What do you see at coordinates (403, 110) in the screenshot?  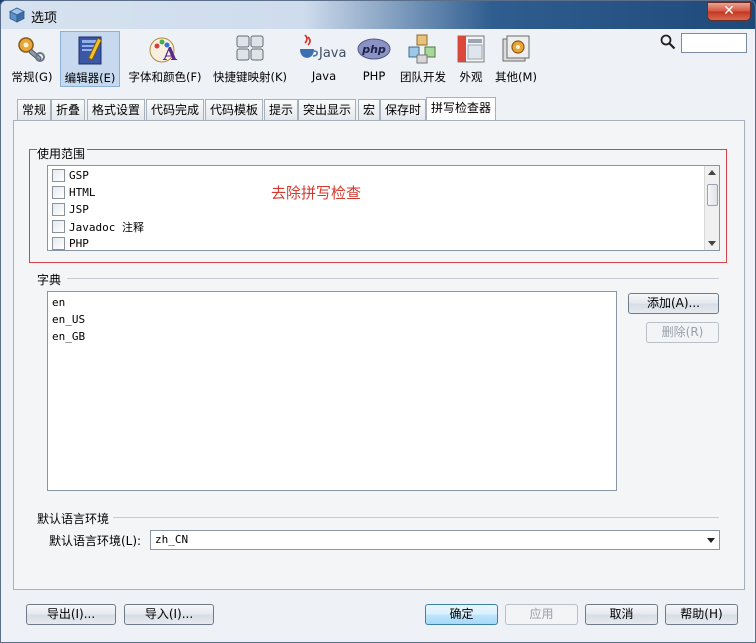 I see `tab-on-save: 保存时` at bounding box center [403, 110].